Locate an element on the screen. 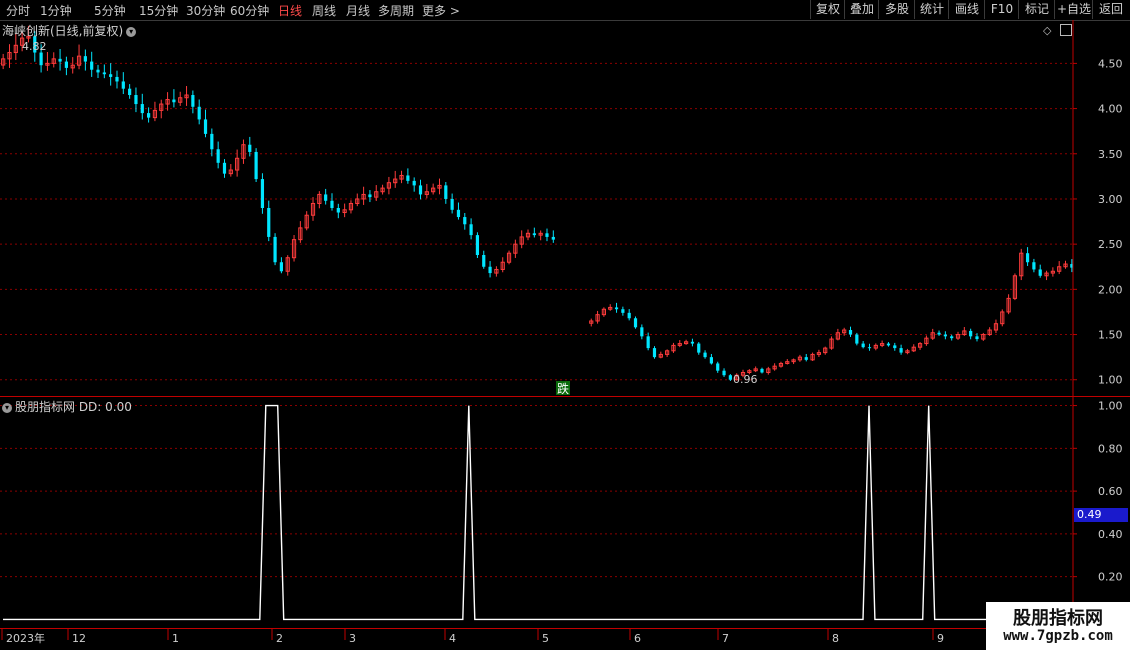  x-tick-label: 4 is located at coordinates (452, 638).